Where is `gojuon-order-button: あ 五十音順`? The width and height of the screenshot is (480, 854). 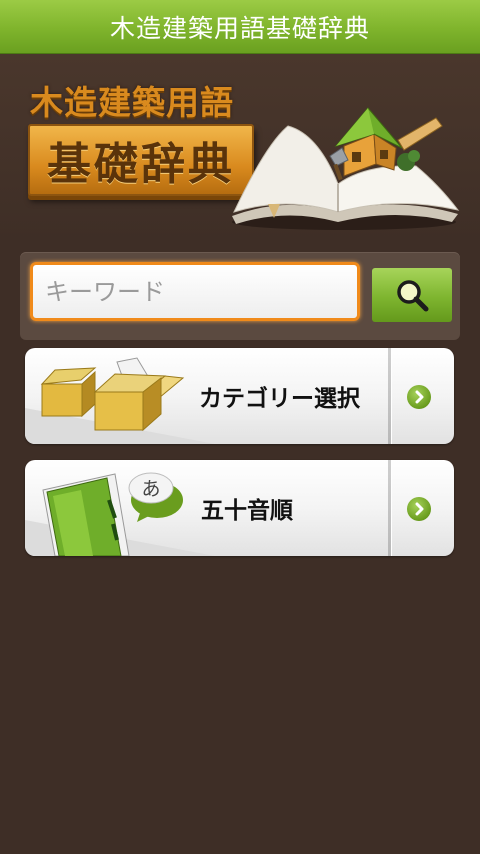
gojuon-order-button: あ 五十音順 is located at coordinates (239, 508).